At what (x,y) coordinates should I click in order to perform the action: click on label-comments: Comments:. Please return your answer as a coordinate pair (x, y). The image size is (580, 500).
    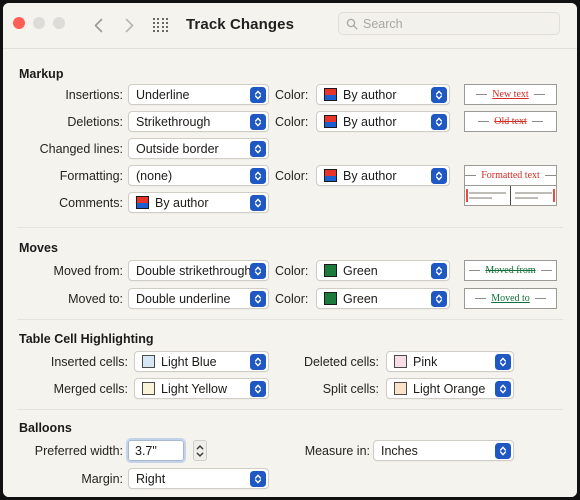
    Looking at the image, I should click on (91, 203).